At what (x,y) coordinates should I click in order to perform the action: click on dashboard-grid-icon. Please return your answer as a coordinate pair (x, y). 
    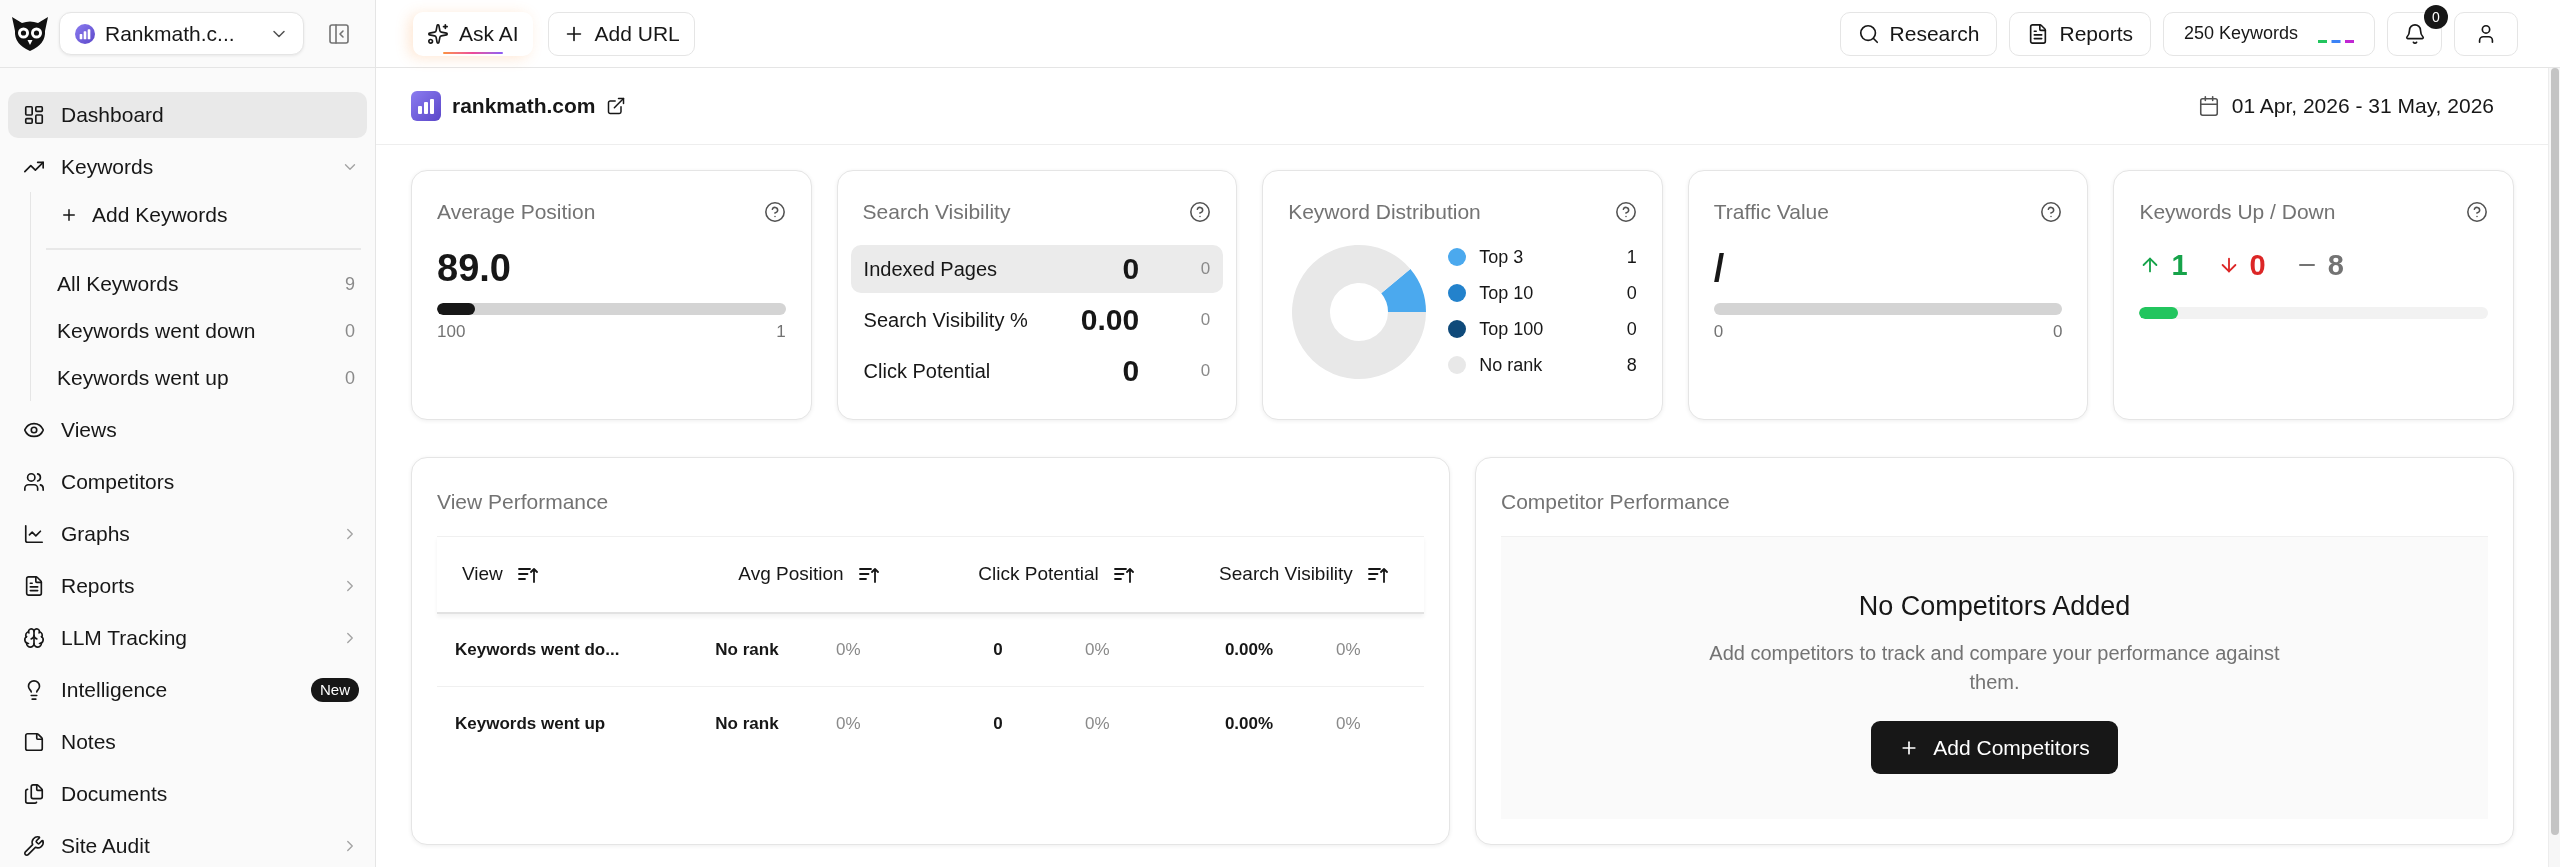
    Looking at the image, I should click on (34, 115).